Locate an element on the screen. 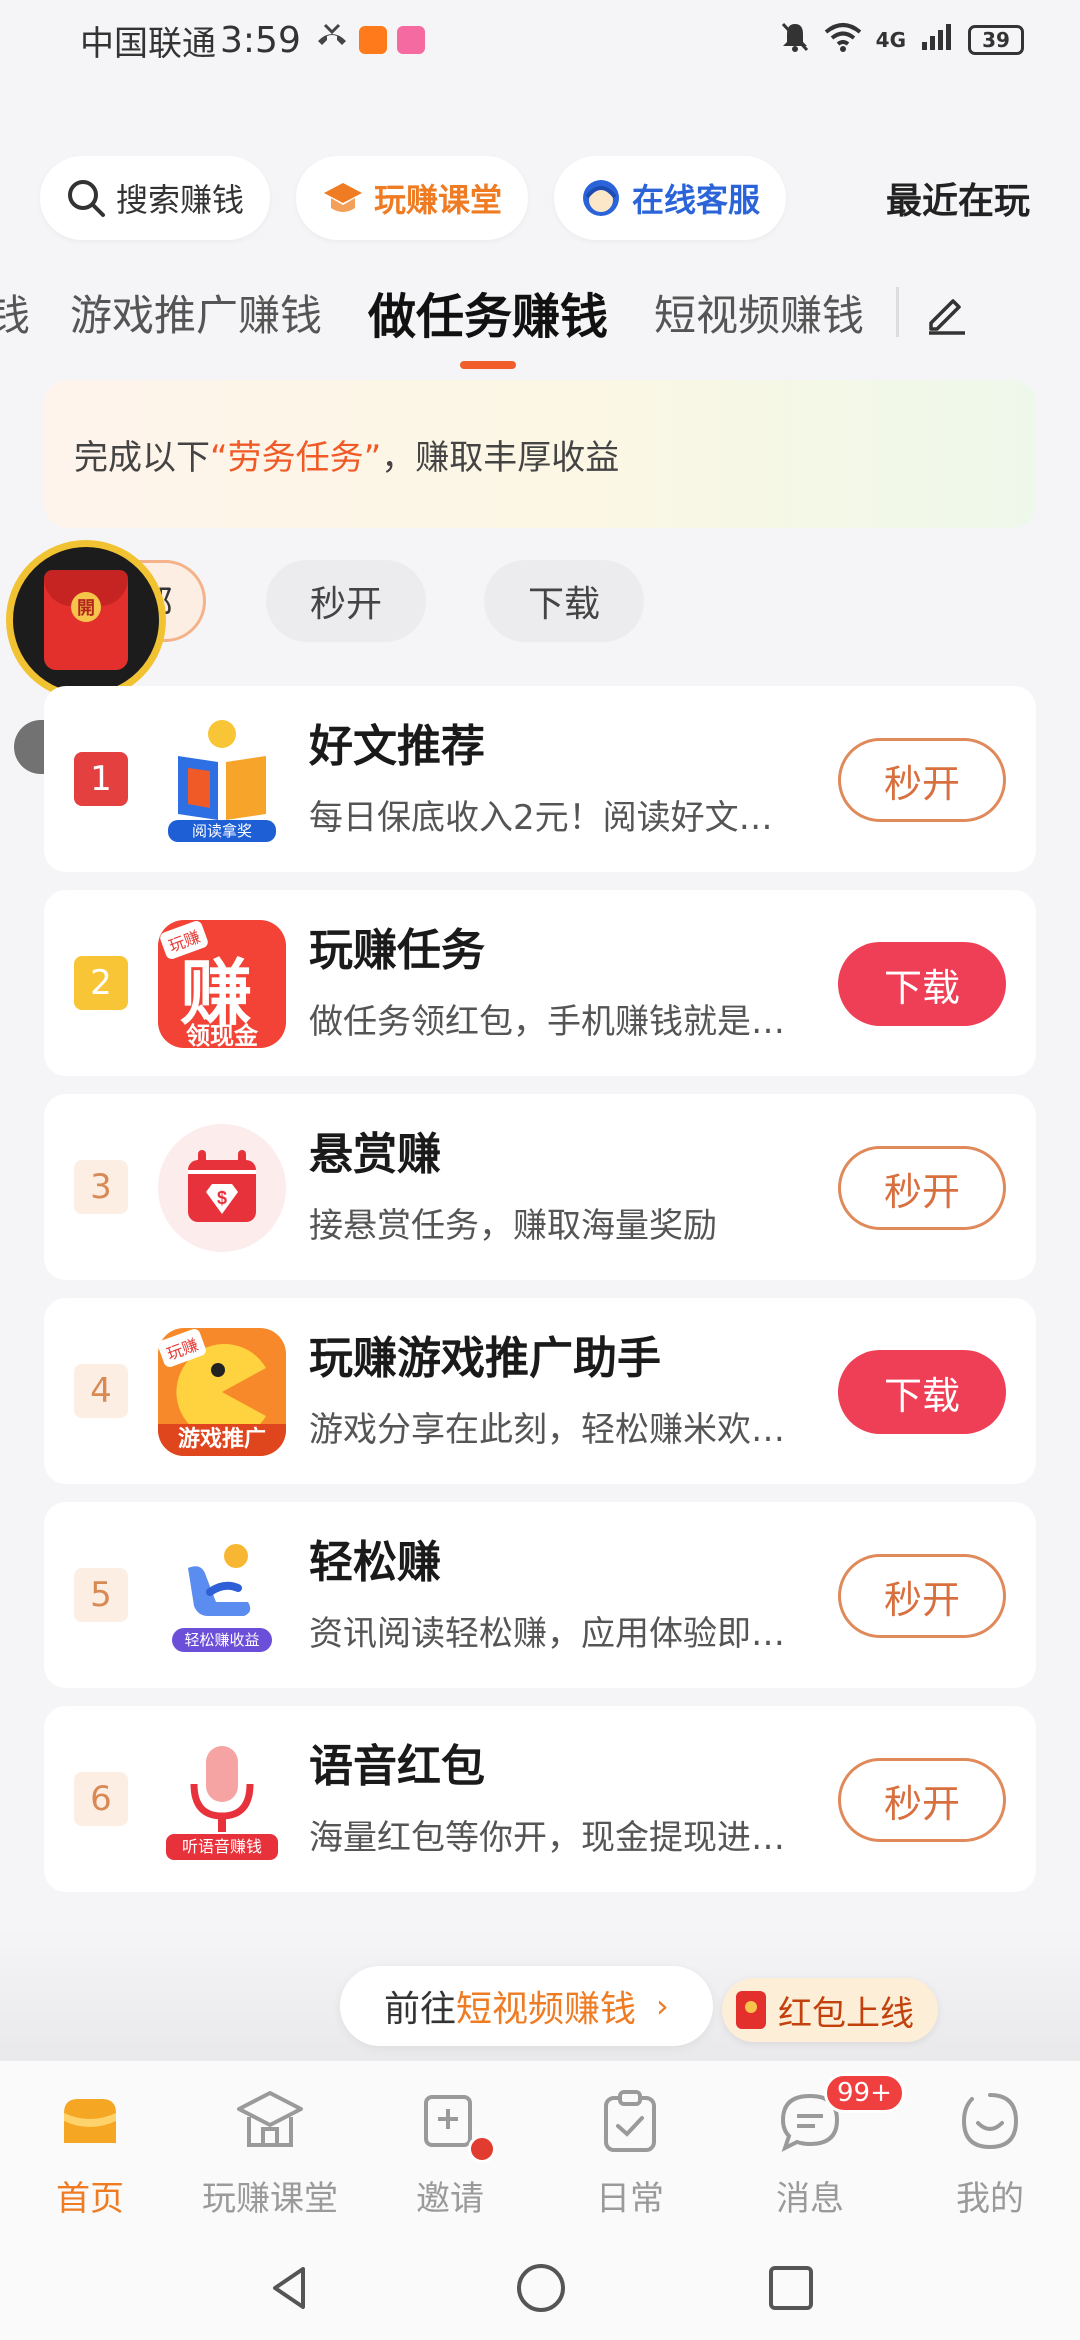 This screenshot has width=1080, height=2340. icon-caption: 阅读拿奖 is located at coordinates (221, 831).